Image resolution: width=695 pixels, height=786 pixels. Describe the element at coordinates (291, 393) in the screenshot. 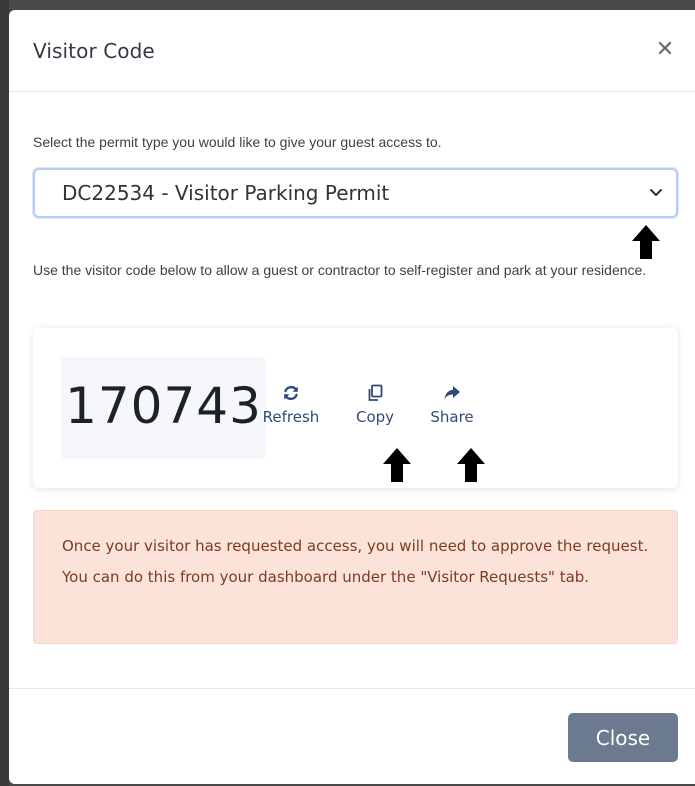

I see `refresh-icon` at that location.